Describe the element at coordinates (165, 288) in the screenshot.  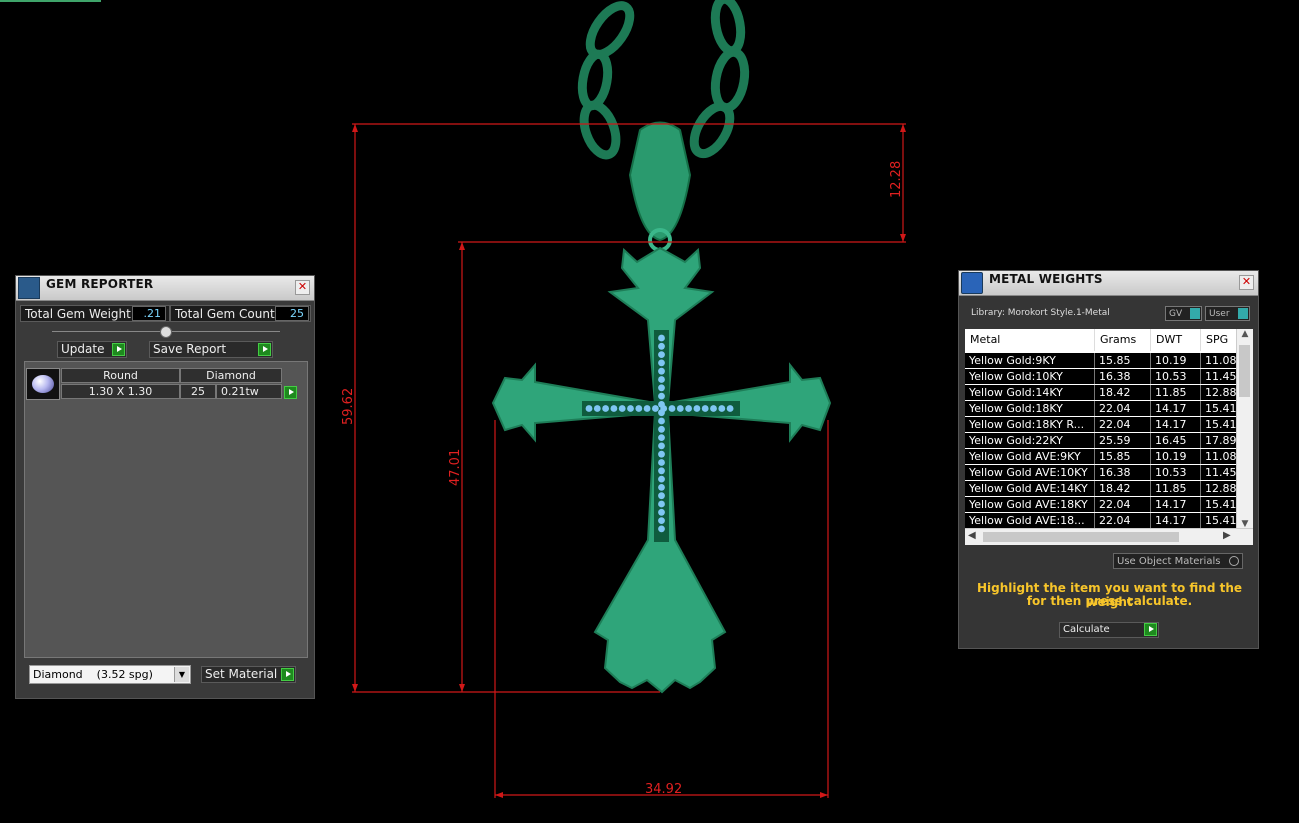
I see `gem-reporter-titlebar: GEM REPORTER ✕` at that location.